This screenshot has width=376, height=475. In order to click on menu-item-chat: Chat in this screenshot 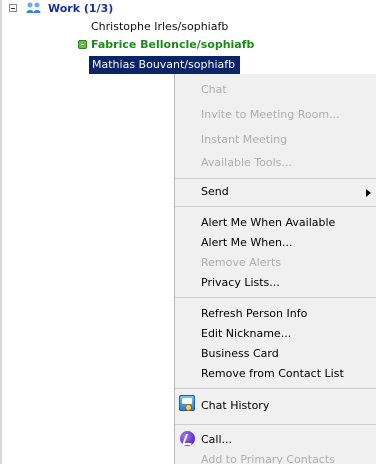, I will do `click(214, 90)`.